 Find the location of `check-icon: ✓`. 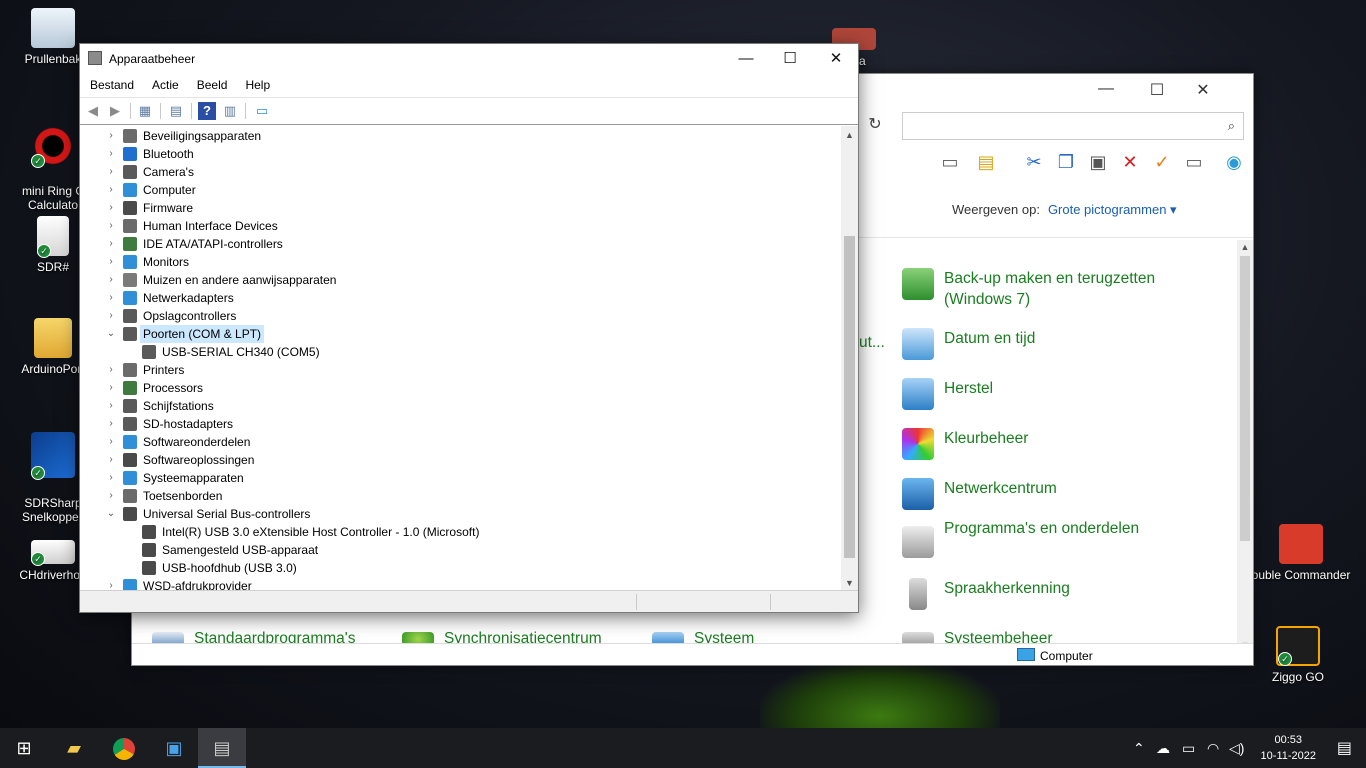

check-icon: ✓ is located at coordinates (1162, 162).